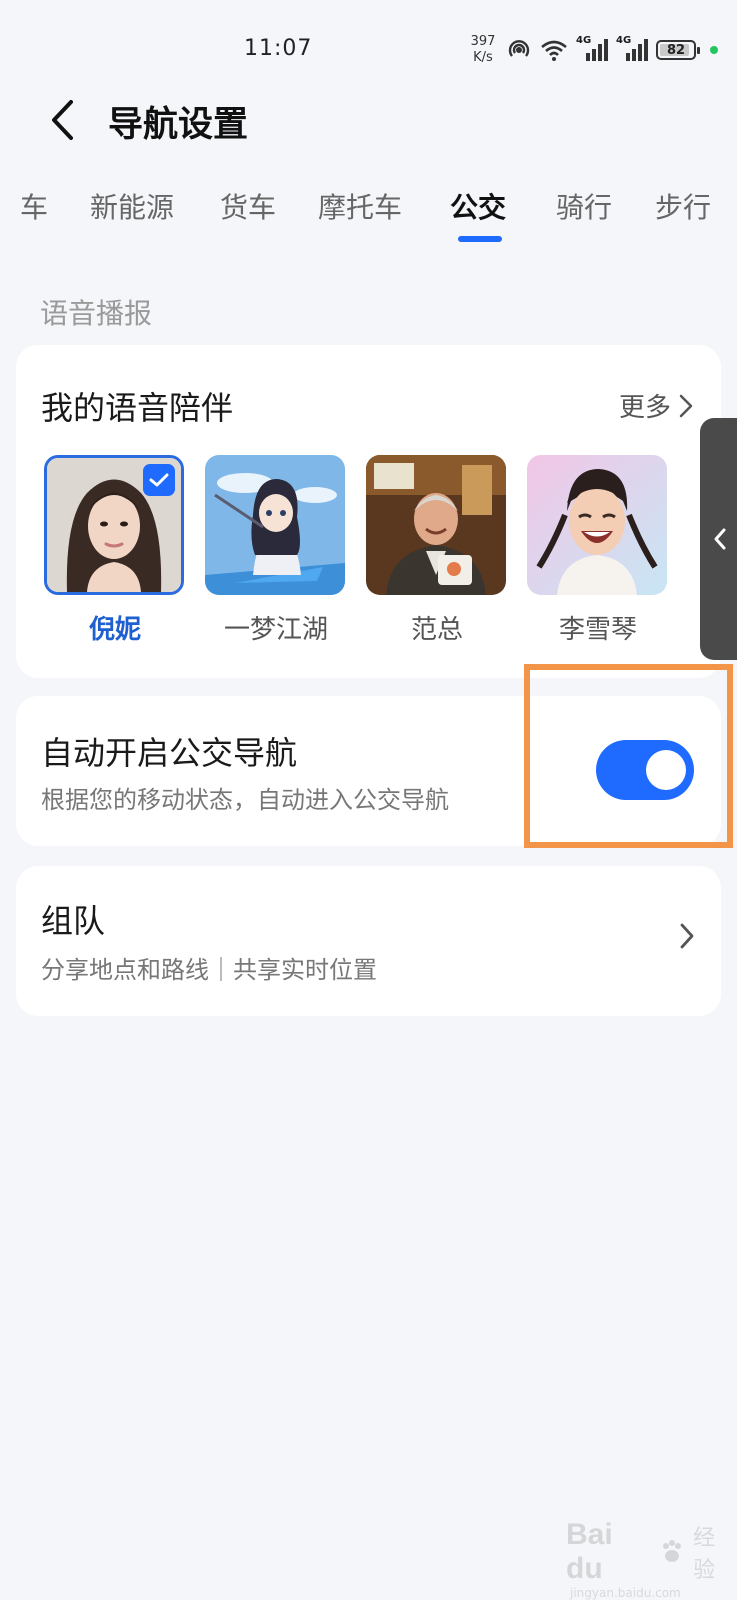 Image resolution: width=737 pixels, height=1600 pixels. I want to click on header: 导航设置, so click(368, 120).